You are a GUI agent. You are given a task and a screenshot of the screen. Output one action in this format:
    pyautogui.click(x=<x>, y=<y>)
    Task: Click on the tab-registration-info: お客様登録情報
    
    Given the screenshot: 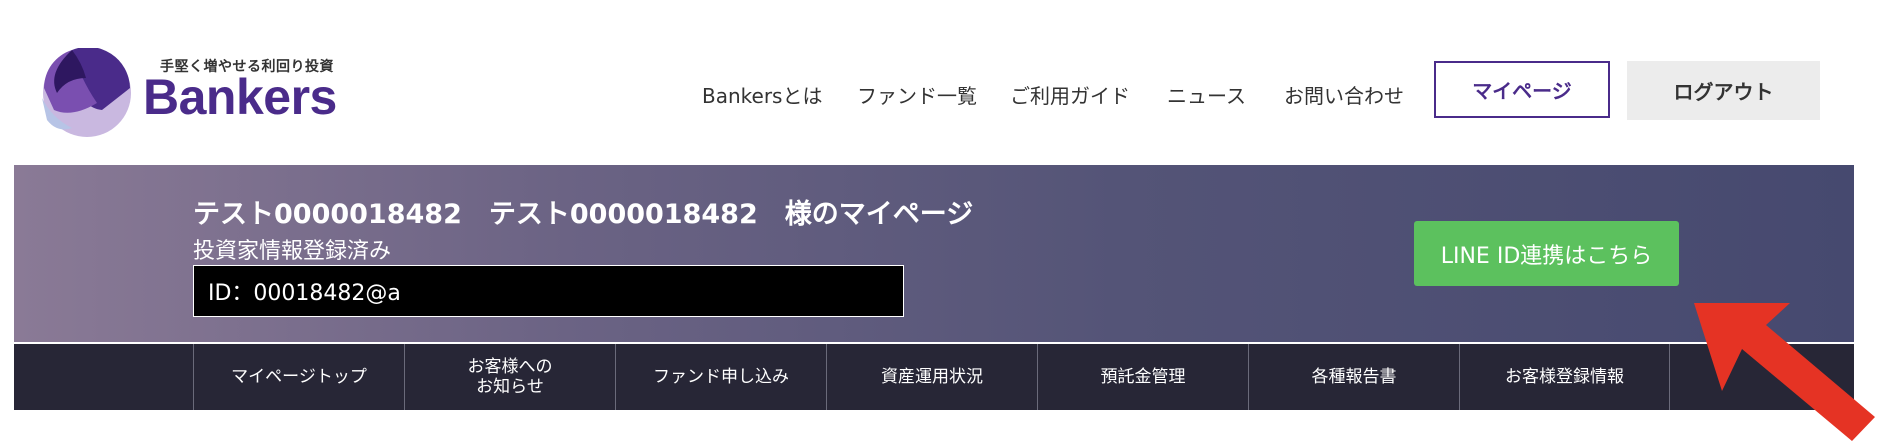 What is the action you would take?
    pyautogui.click(x=1564, y=377)
    